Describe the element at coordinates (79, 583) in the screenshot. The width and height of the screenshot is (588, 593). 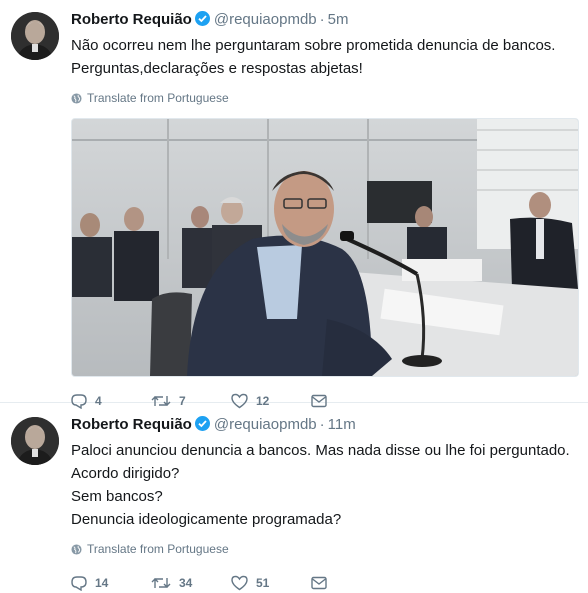
I see `reply-icon` at that location.